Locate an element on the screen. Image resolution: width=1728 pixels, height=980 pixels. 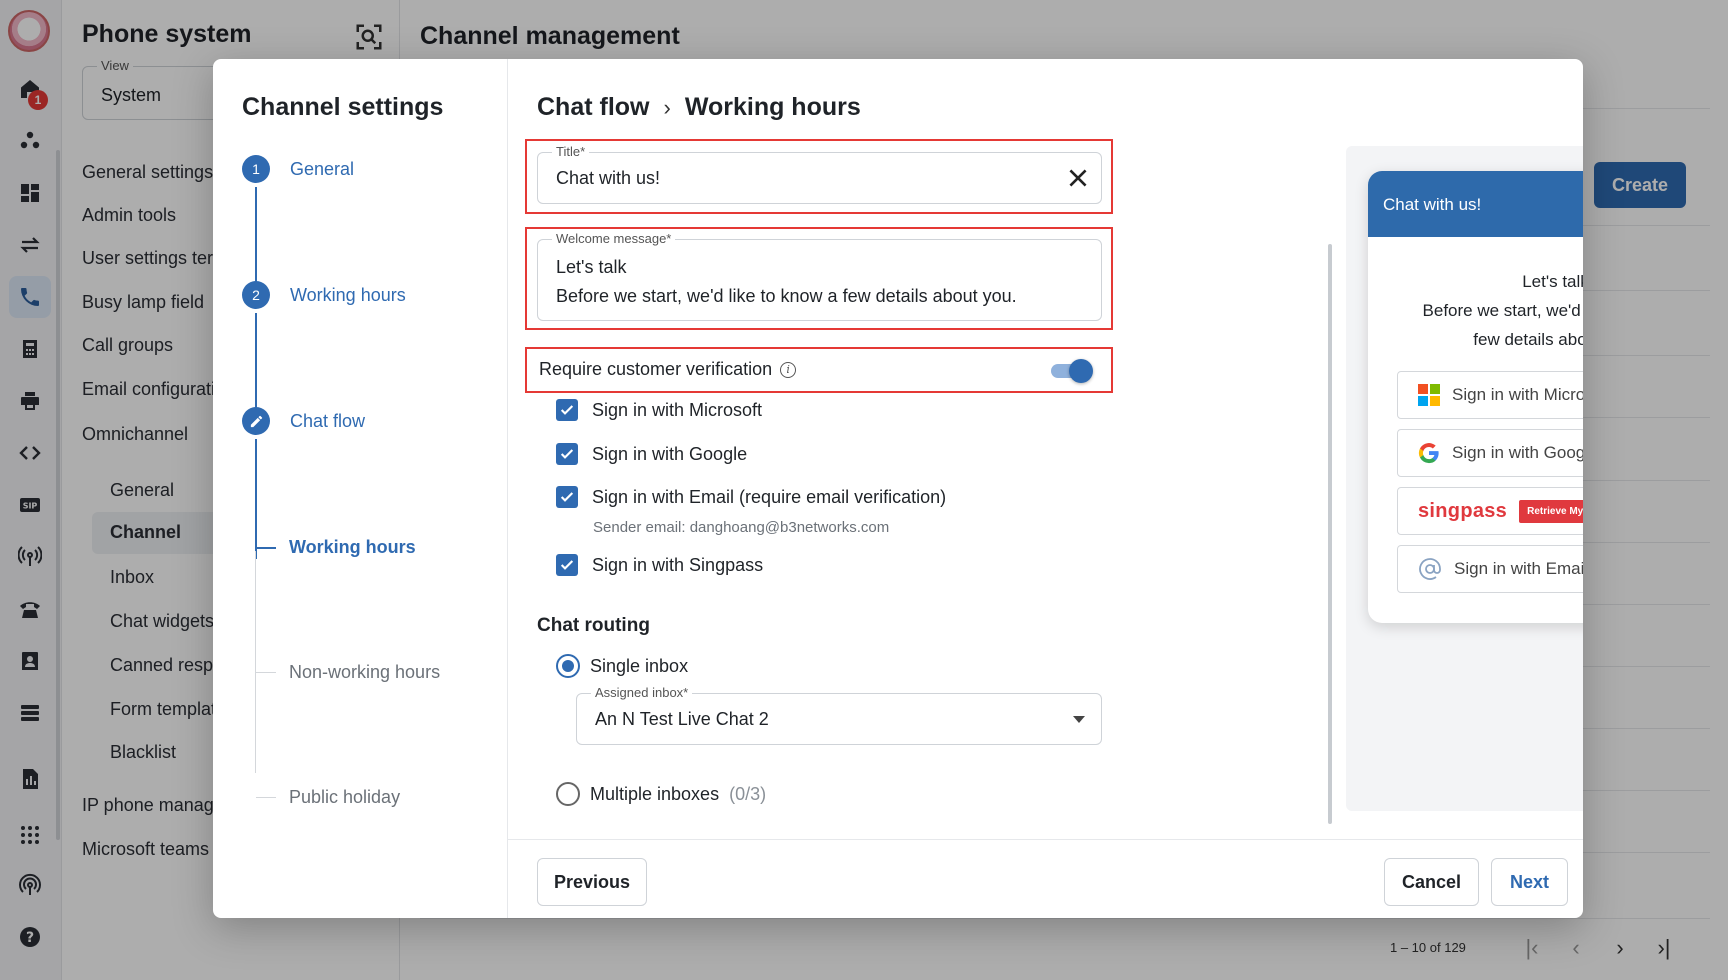
title-input-value: Chat with us! is located at coordinates (608, 178).